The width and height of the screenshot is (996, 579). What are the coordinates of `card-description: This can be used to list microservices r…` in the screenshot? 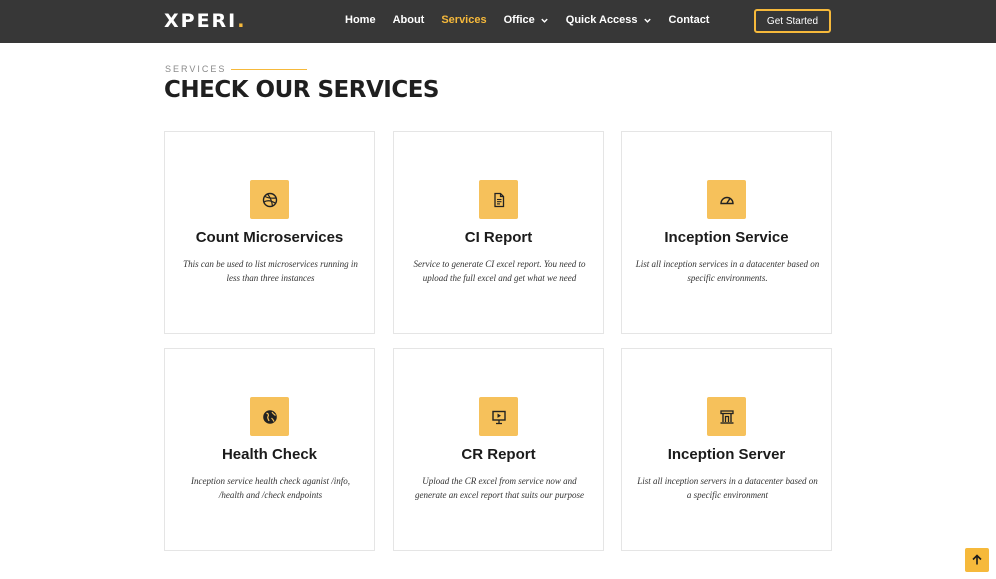 It's located at (270, 271).